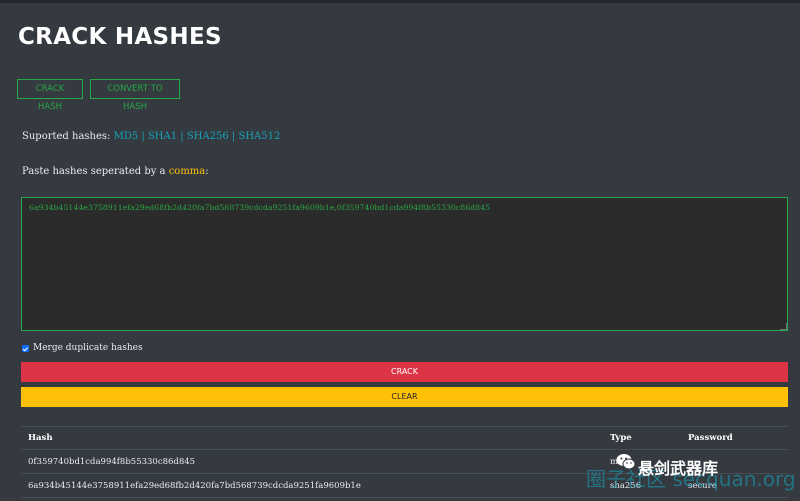 The image size is (800, 501). What do you see at coordinates (95, 171) in the screenshot?
I see `paste-prefix: Paste hashes seperated by a` at bounding box center [95, 171].